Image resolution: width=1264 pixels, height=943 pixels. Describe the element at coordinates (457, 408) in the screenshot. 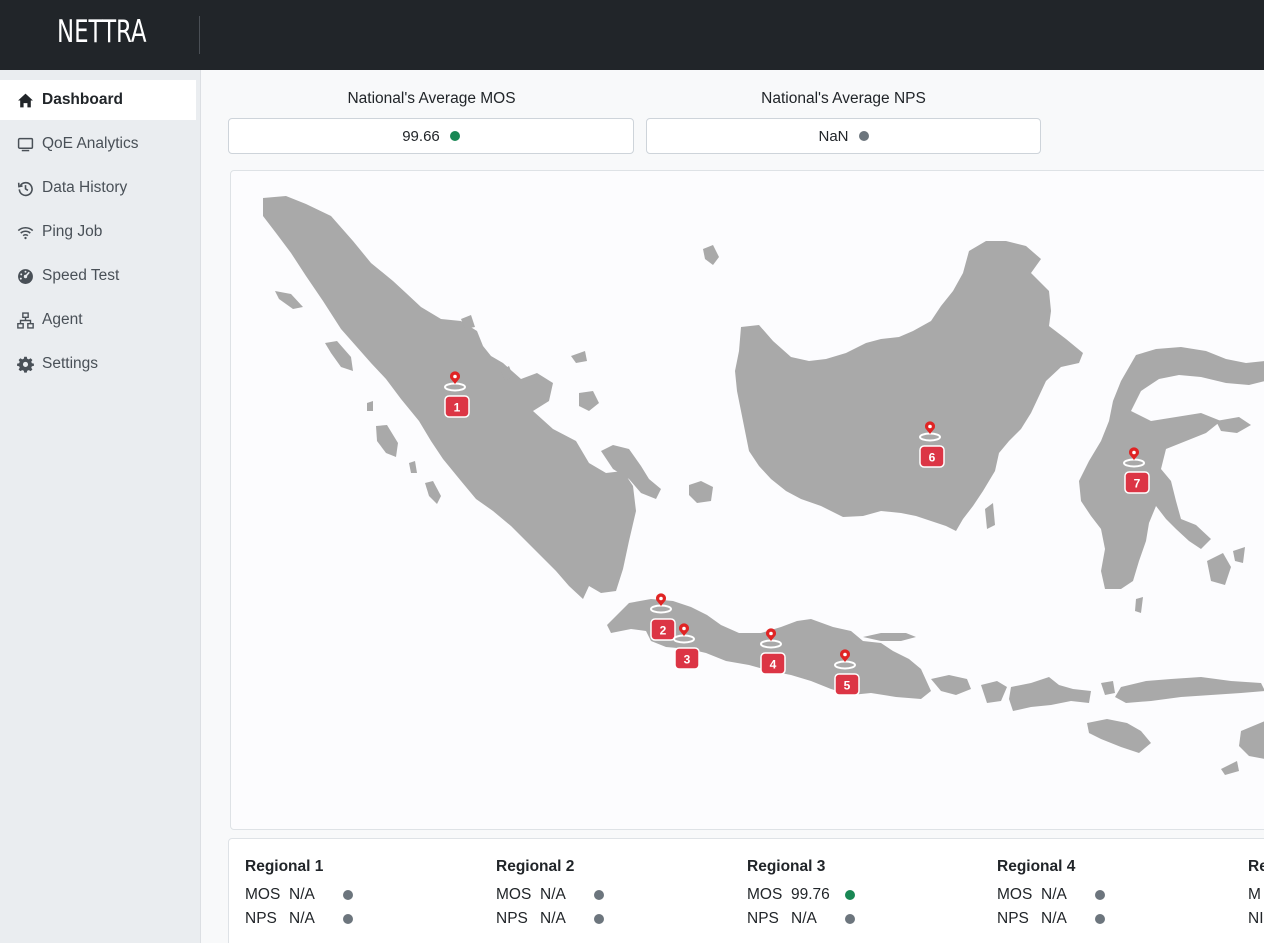

I see `marker-label: 1` at that location.